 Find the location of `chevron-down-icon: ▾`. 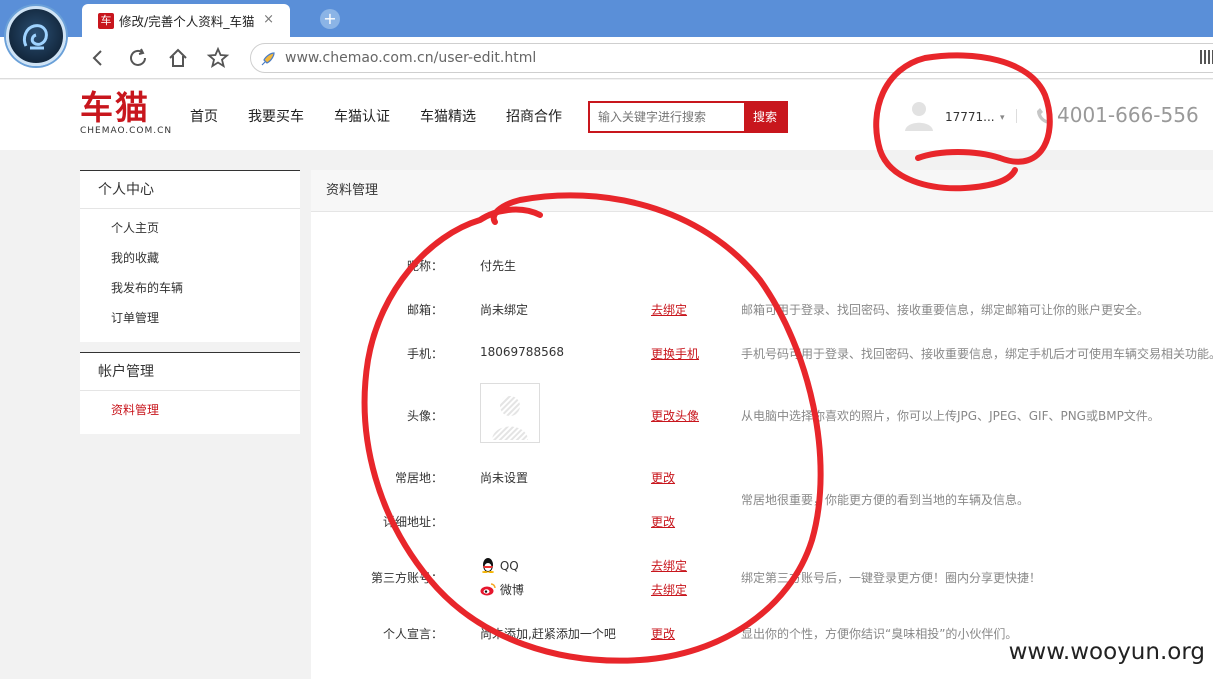

chevron-down-icon: ▾ is located at coordinates (1002, 118).